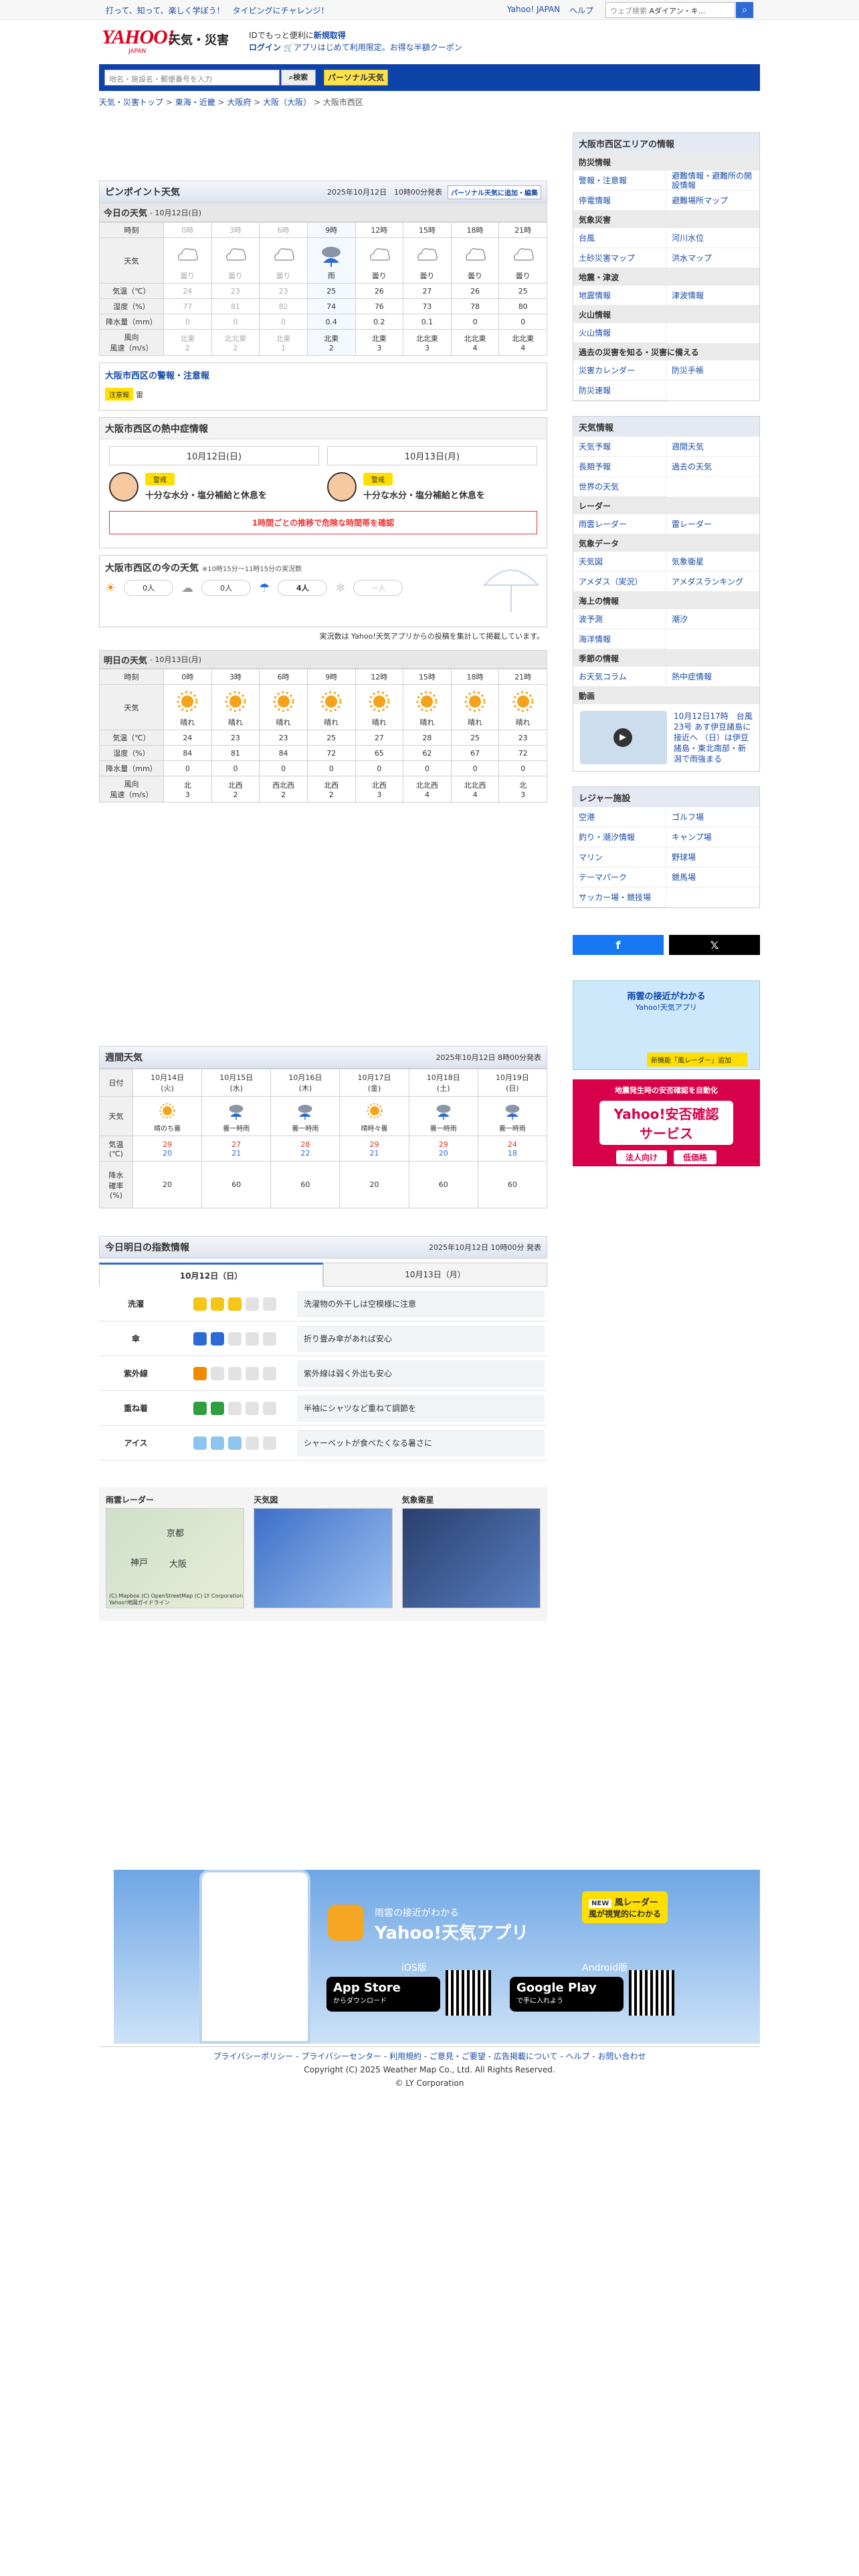 This screenshot has width=859, height=2576. I want to click on location-search-input: 地名・施設名・郵便番号を入力, so click(192, 78).